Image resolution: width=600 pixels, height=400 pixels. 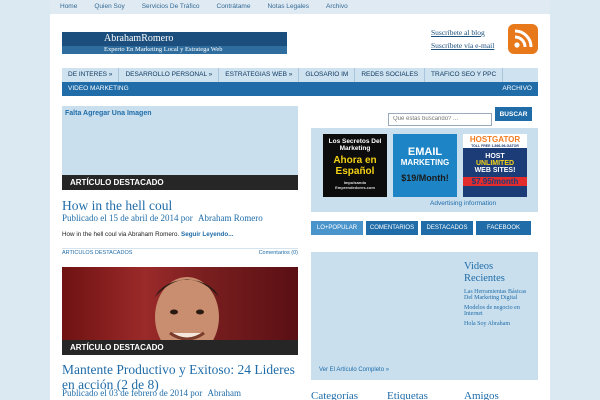 What do you see at coordinates (462, 32) in the screenshot?
I see `subscribe-blog-link: Suscríbete al blog` at bounding box center [462, 32].